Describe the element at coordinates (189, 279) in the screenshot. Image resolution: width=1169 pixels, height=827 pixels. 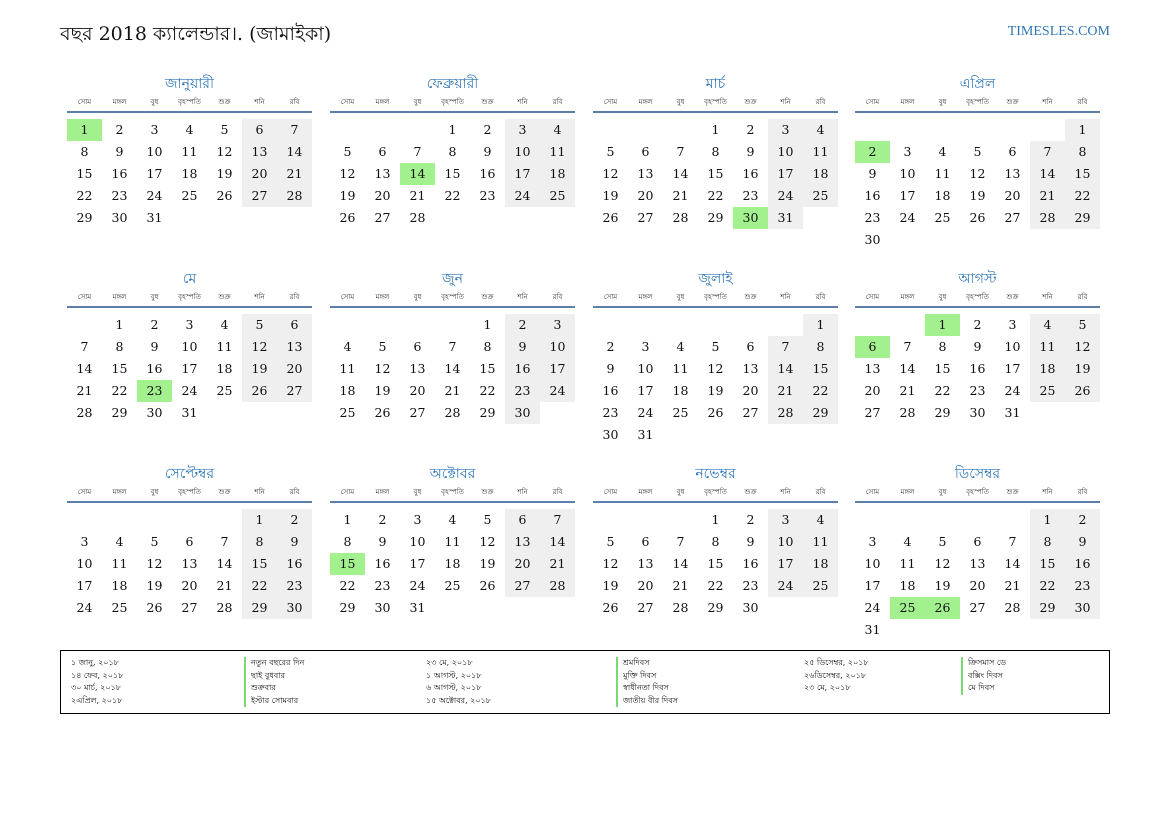
I see `month-name: মে` at that location.